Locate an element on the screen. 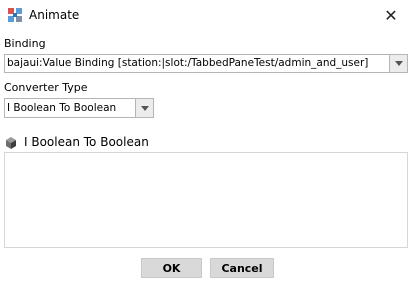 This screenshot has height=285, width=414. binding-dropdown-button is located at coordinates (398, 63).